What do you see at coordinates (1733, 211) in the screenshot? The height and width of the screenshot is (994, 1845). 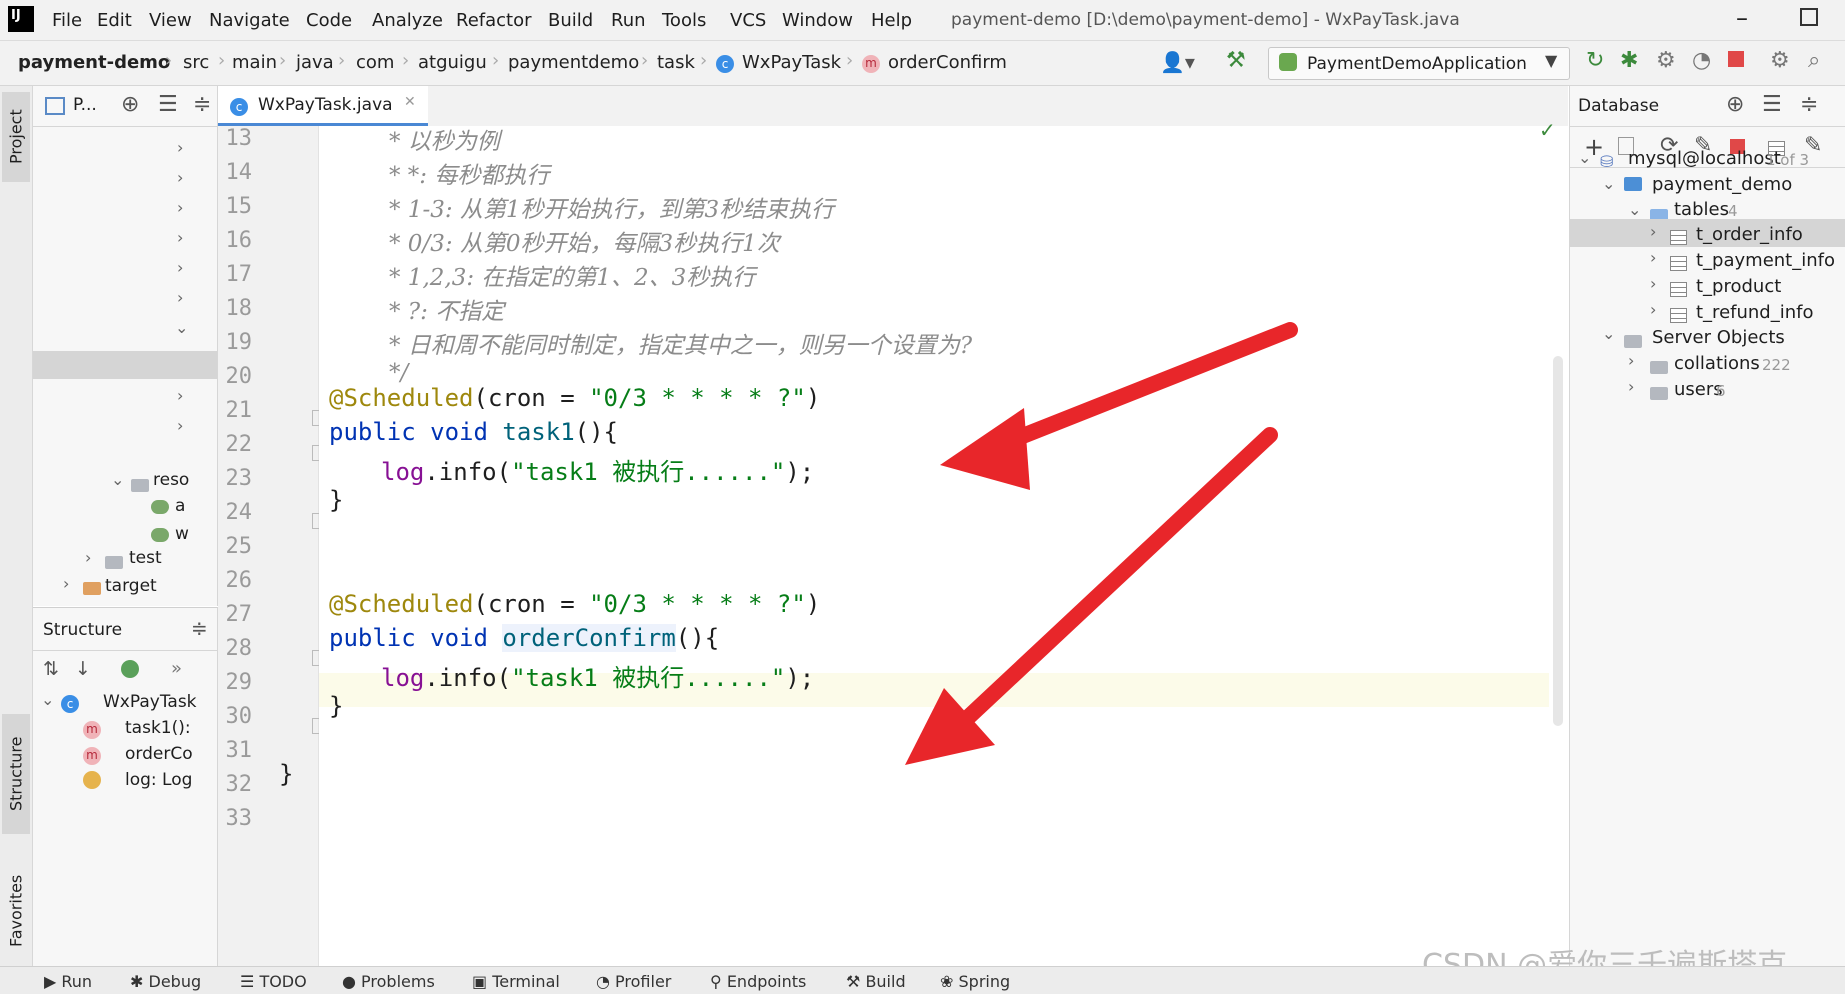 I see `db-tables-count: 4` at bounding box center [1733, 211].